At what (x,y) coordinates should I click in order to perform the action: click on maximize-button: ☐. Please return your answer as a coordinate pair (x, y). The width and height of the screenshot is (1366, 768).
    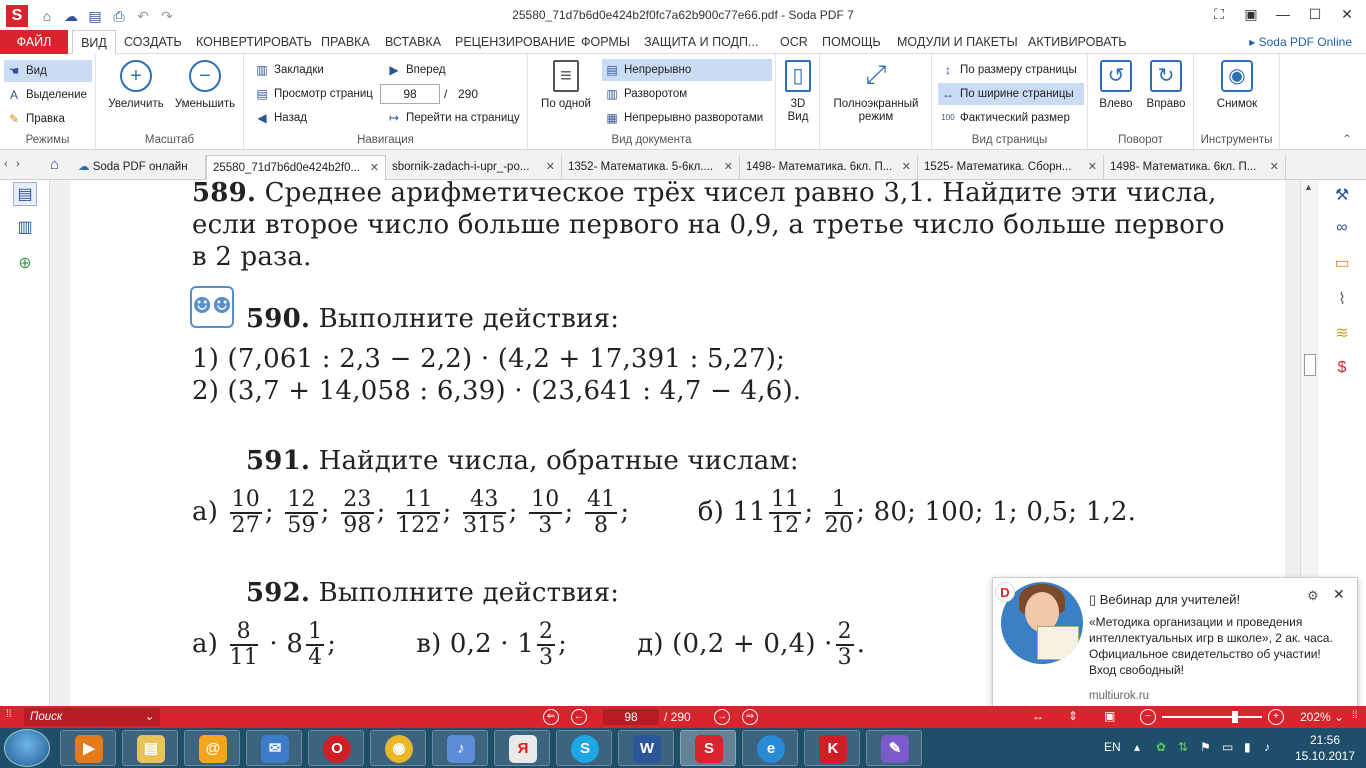
    Looking at the image, I should click on (1315, 14).